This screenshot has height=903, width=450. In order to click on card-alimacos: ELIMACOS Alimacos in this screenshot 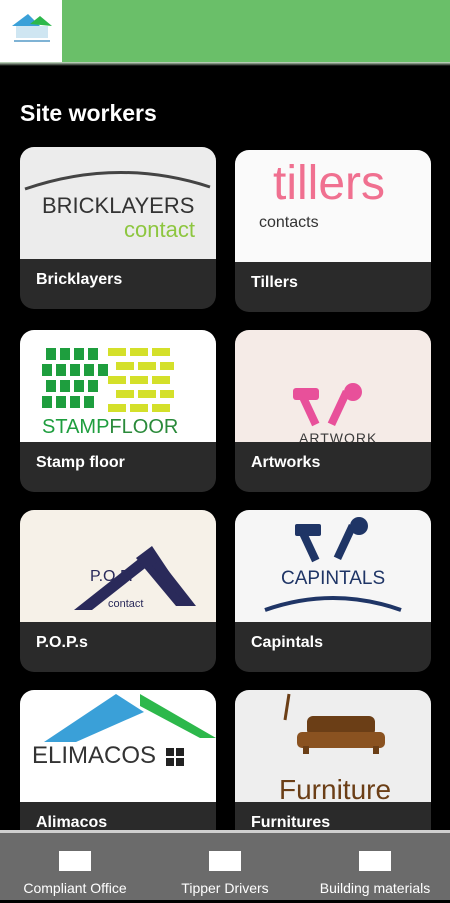, I will do `click(118, 771)`.